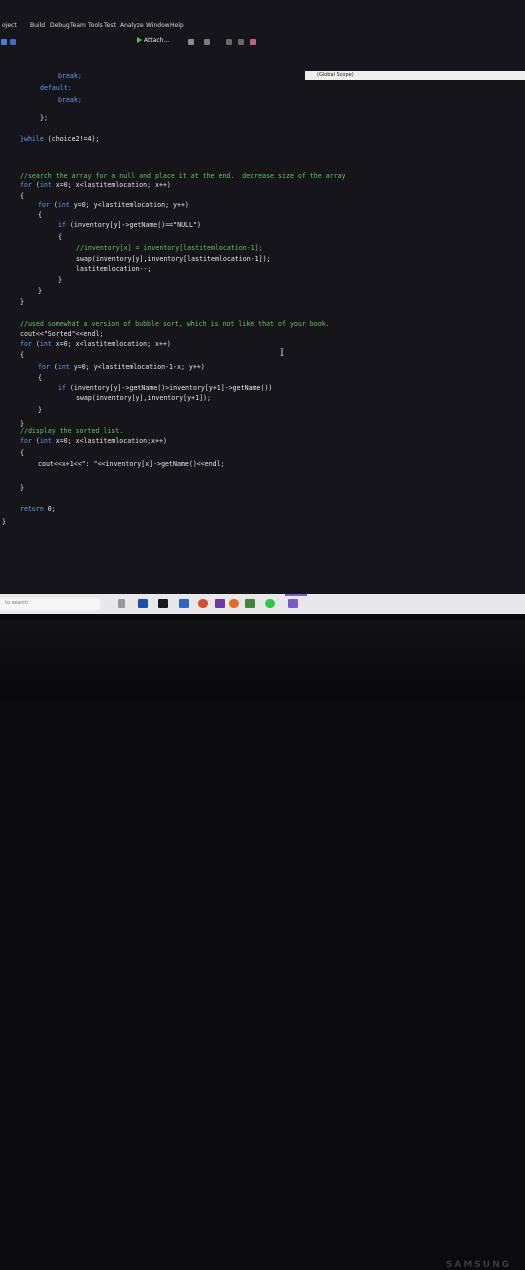 The image size is (525, 1270). Describe the element at coordinates (17, 603) in the screenshot. I see `taskbar-search-placeholder: to search` at that location.